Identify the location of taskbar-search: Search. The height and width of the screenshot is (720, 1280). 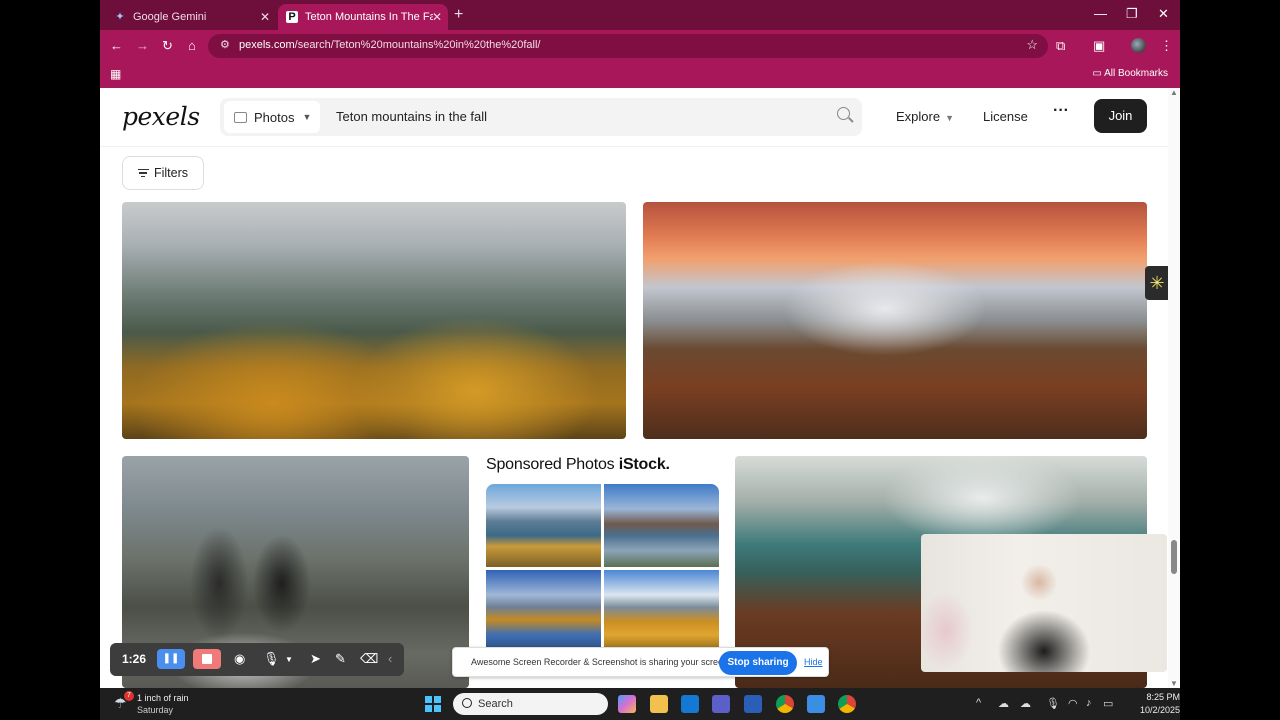
(530, 704).